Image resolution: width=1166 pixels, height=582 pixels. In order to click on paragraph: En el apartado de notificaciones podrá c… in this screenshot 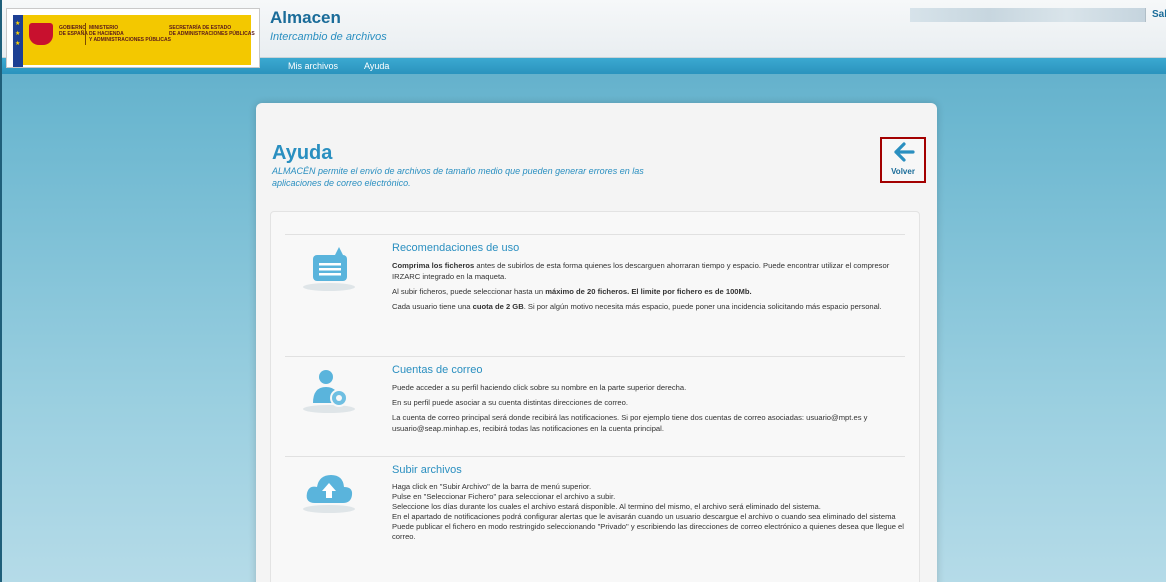, I will do `click(644, 516)`.